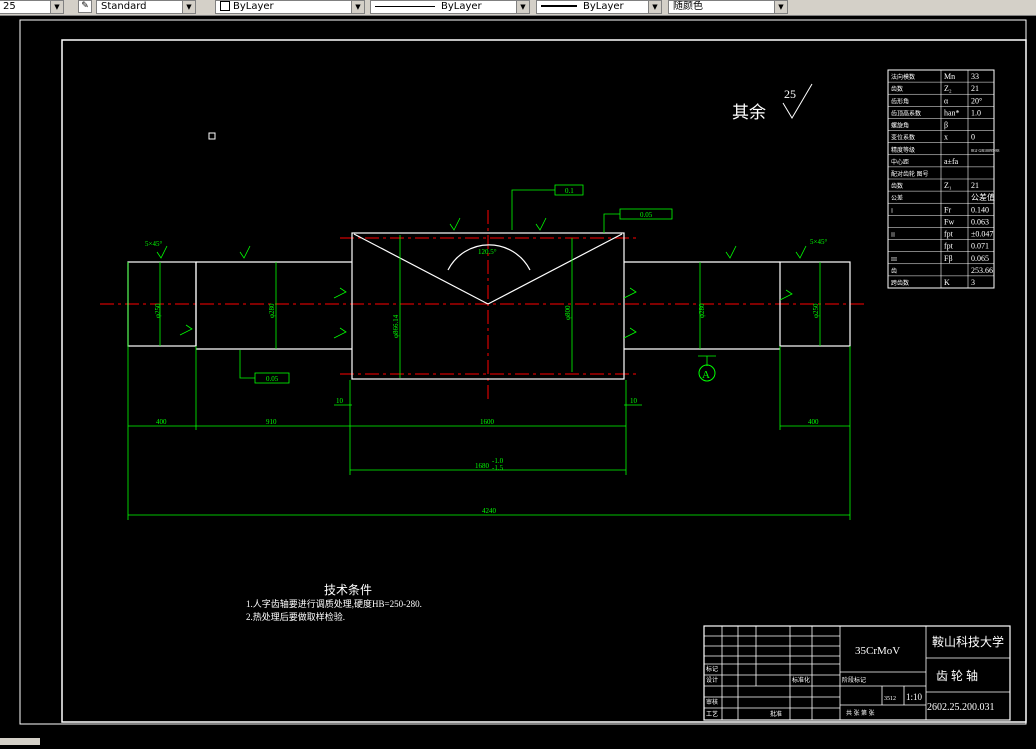 The height and width of the screenshot is (749, 1036). I want to click on param-symbol: Fβ, so click(948, 258).